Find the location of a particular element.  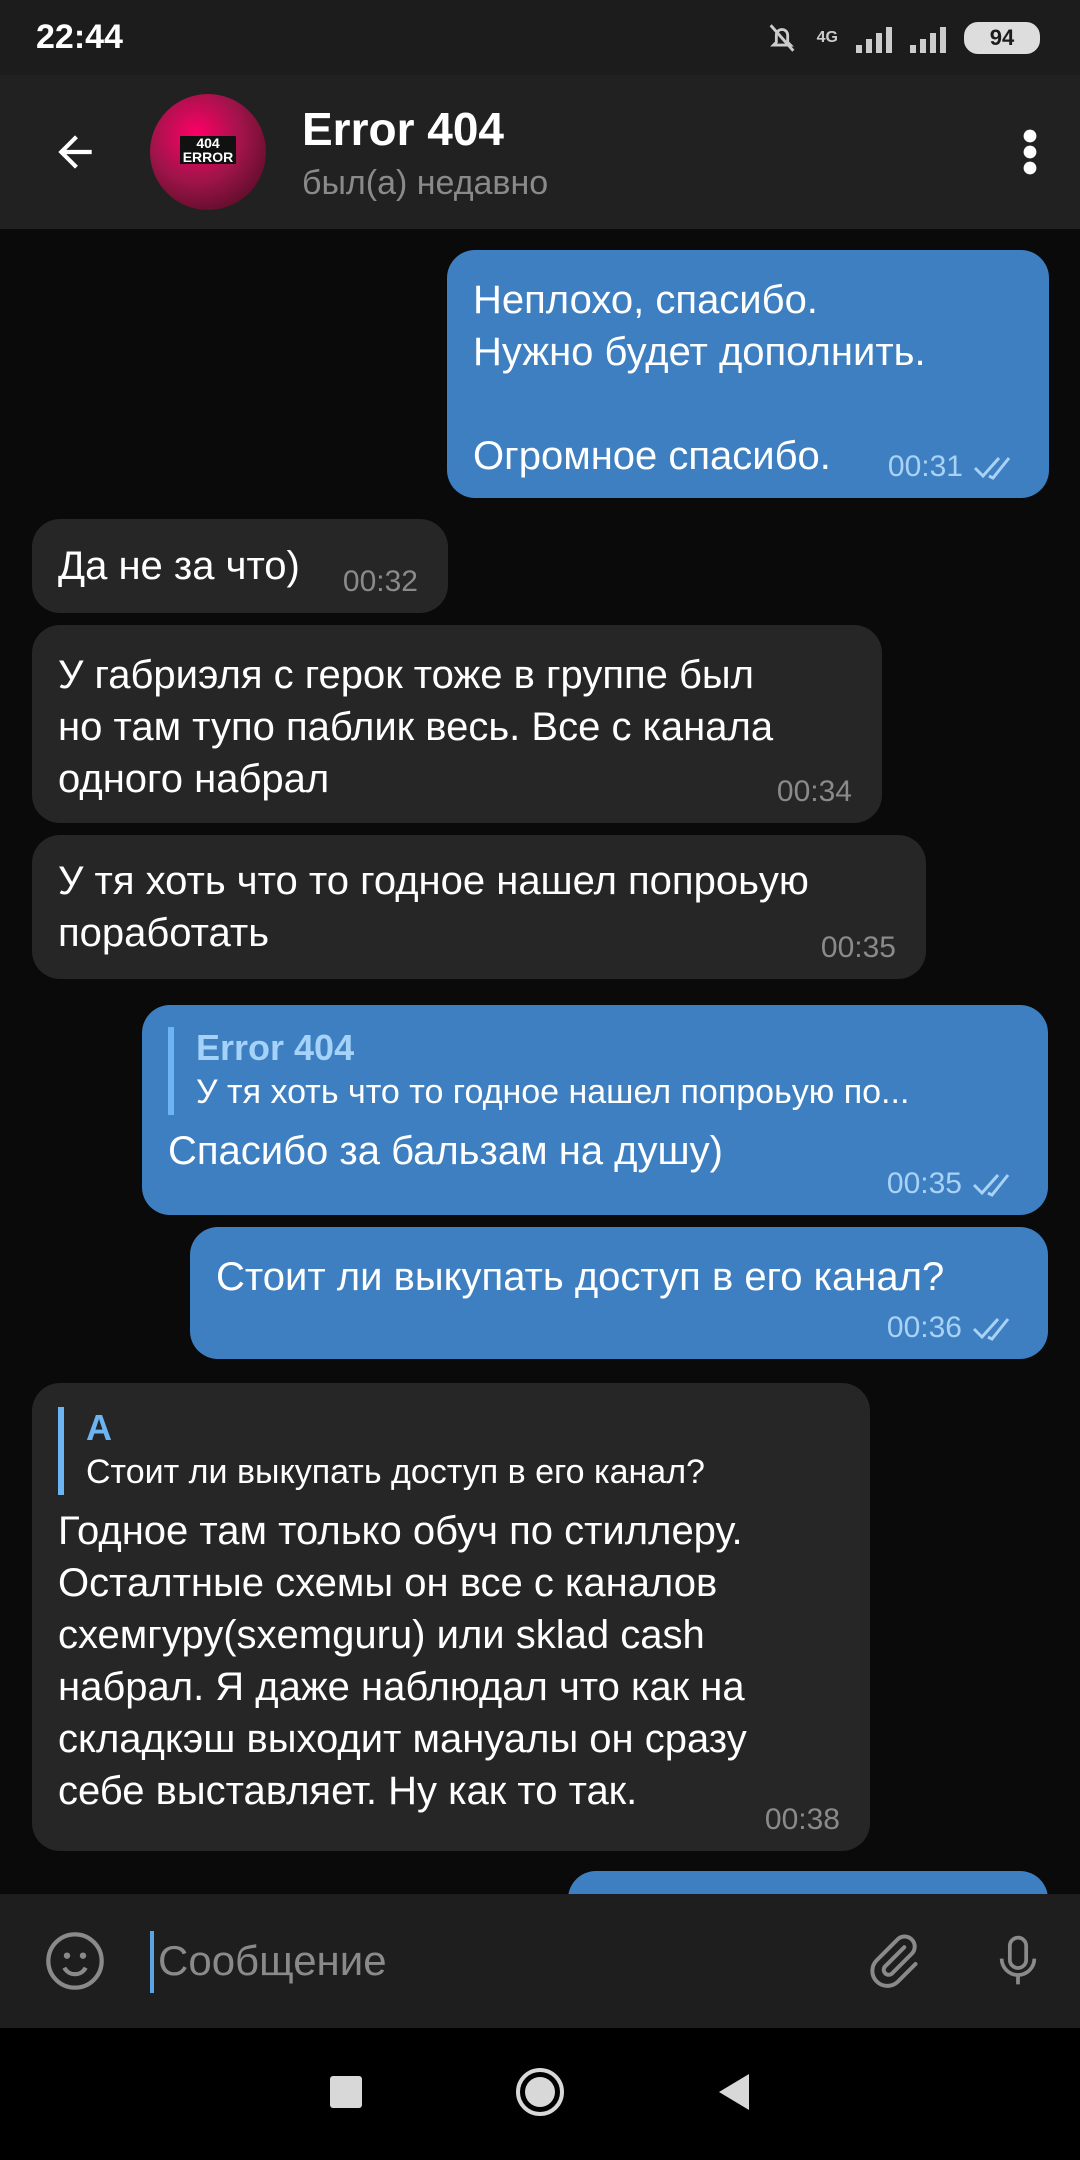

signal-2-icon is located at coordinates (928, 38).